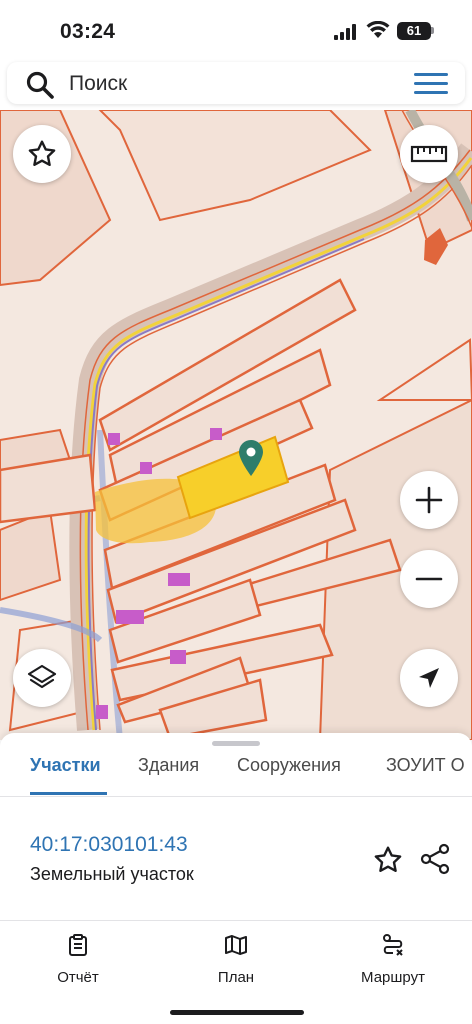  Describe the element at coordinates (109, 845) in the screenshot. I see `cadastral-number-link: 40:17:030101:43` at that location.